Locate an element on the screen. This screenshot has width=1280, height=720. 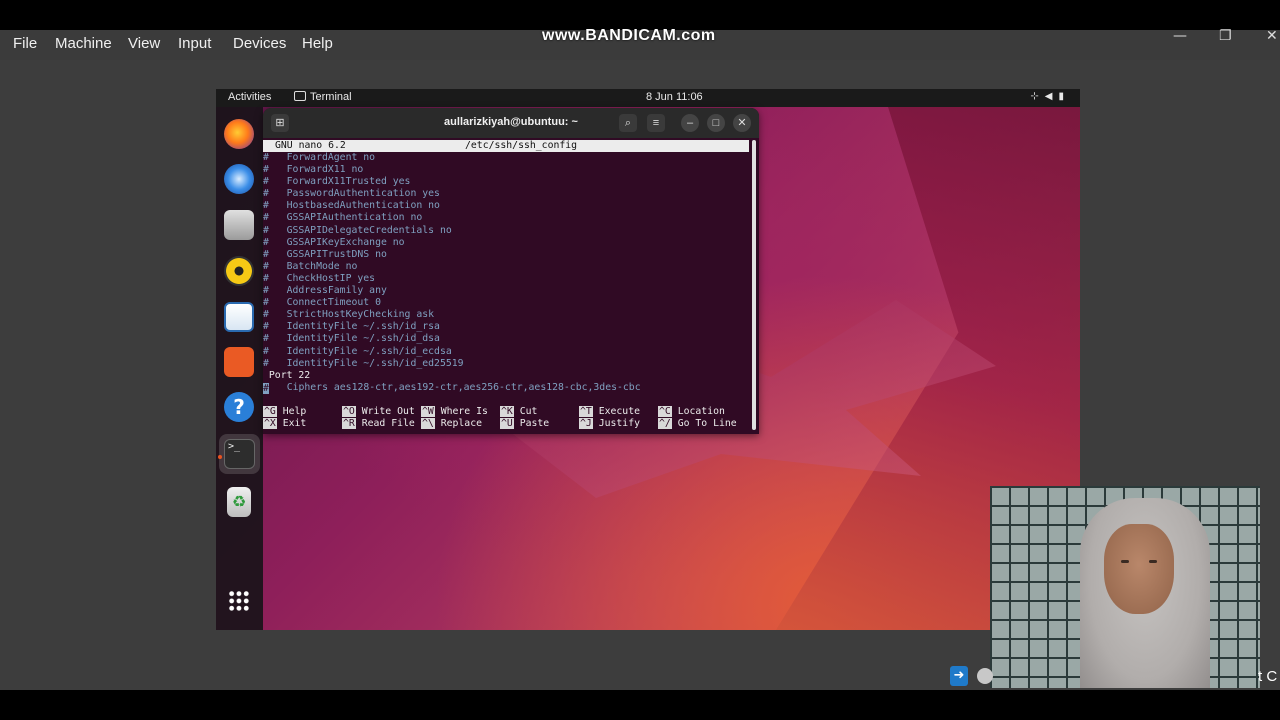
terminal-scrollbar is located at coordinates (754, 285).